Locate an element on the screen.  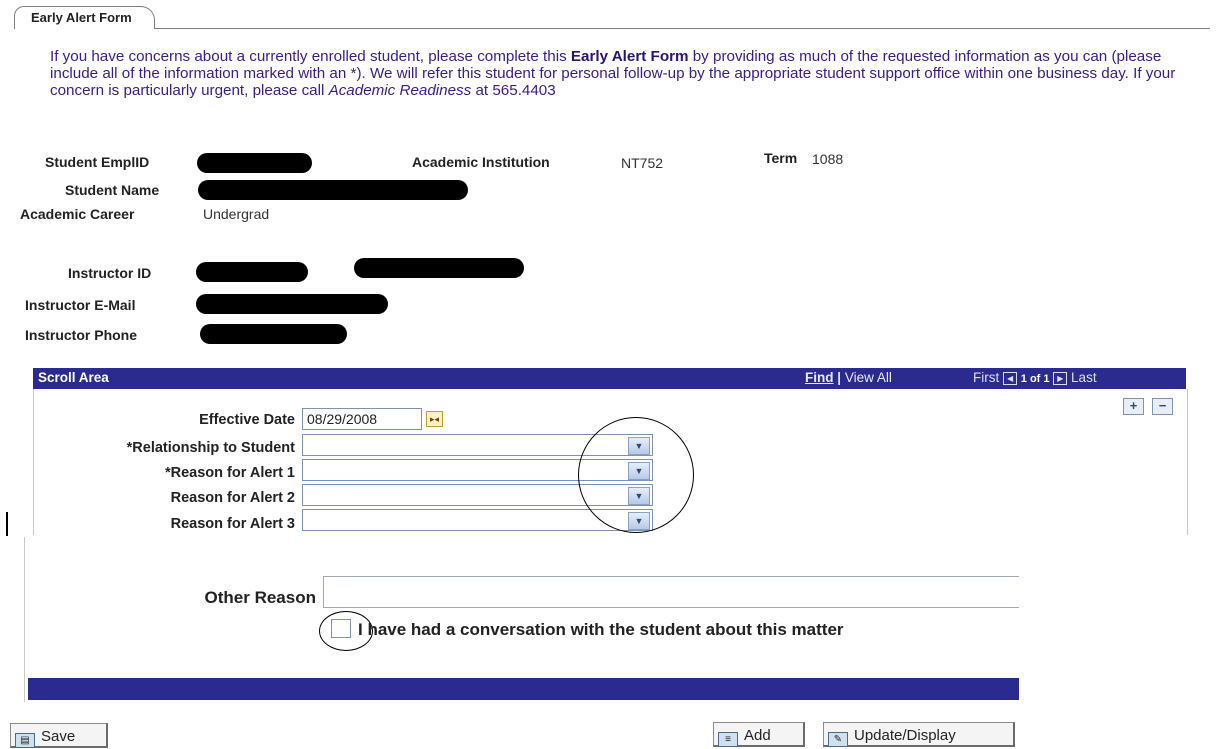
intro-bold: Early Alert Form is located at coordinates (629, 56).